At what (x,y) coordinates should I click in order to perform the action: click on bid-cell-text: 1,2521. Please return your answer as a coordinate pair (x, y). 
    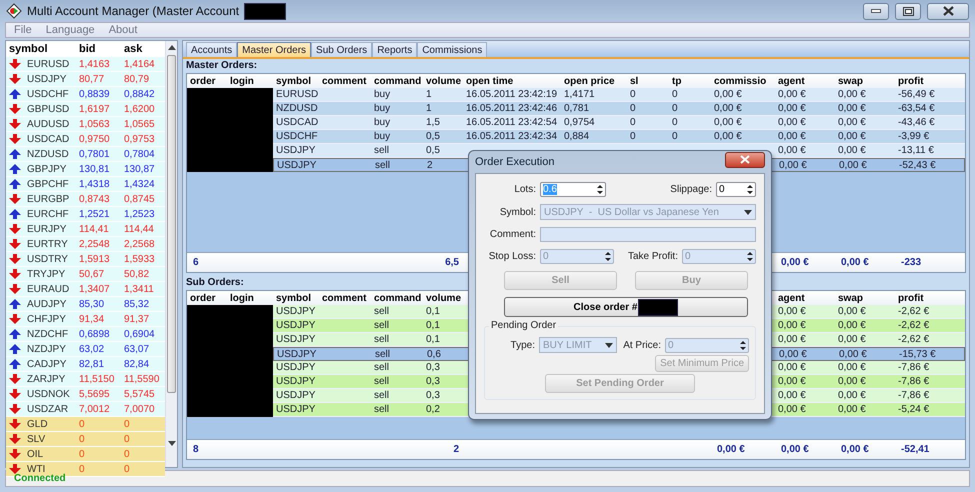
    Looking at the image, I should click on (94, 214).